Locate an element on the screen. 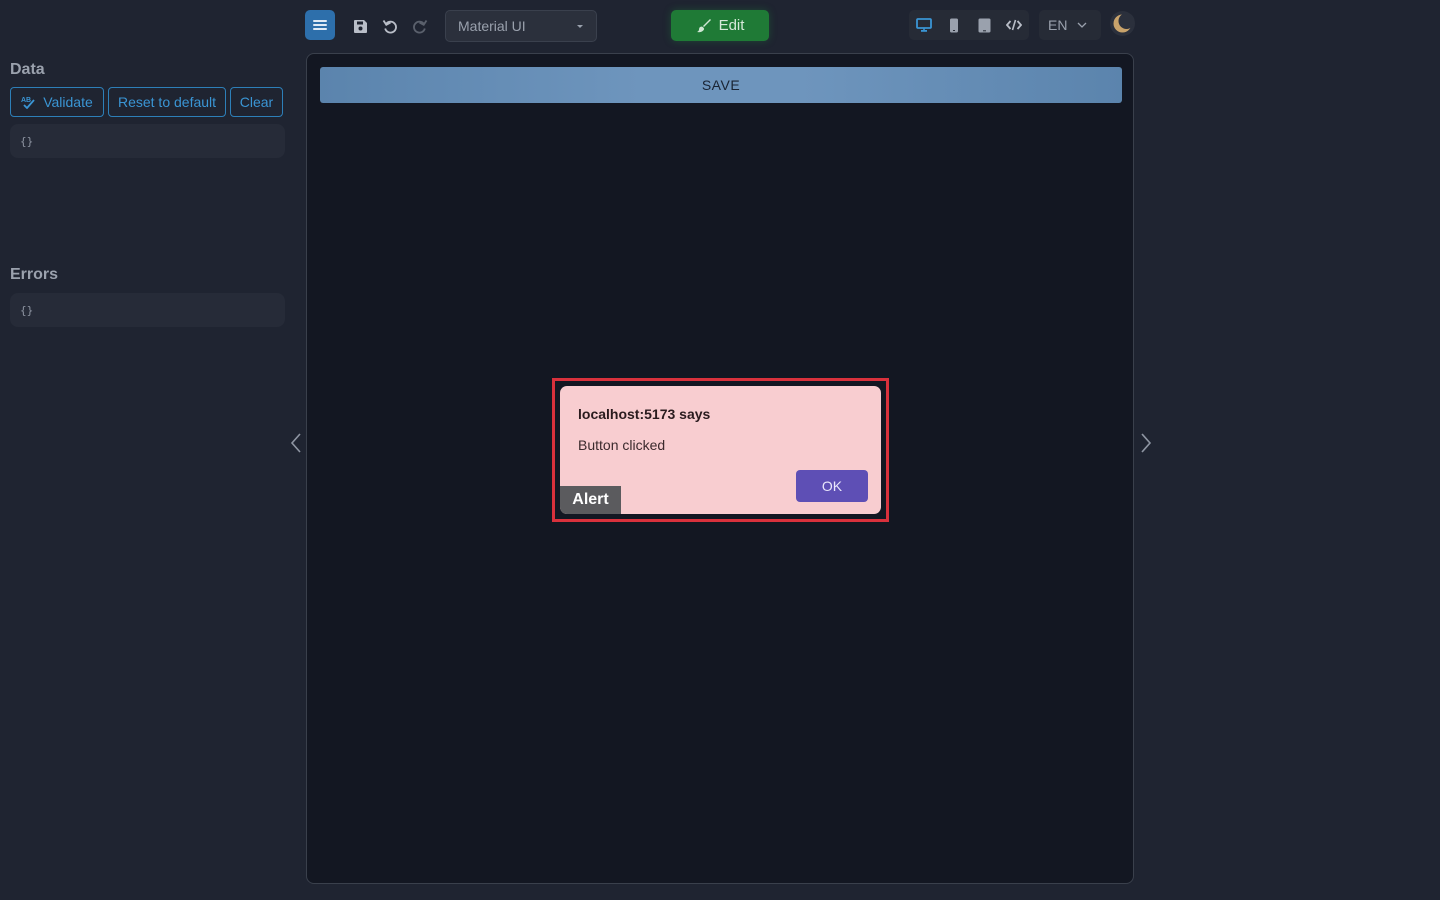  mobile-view-button is located at coordinates (954, 25).